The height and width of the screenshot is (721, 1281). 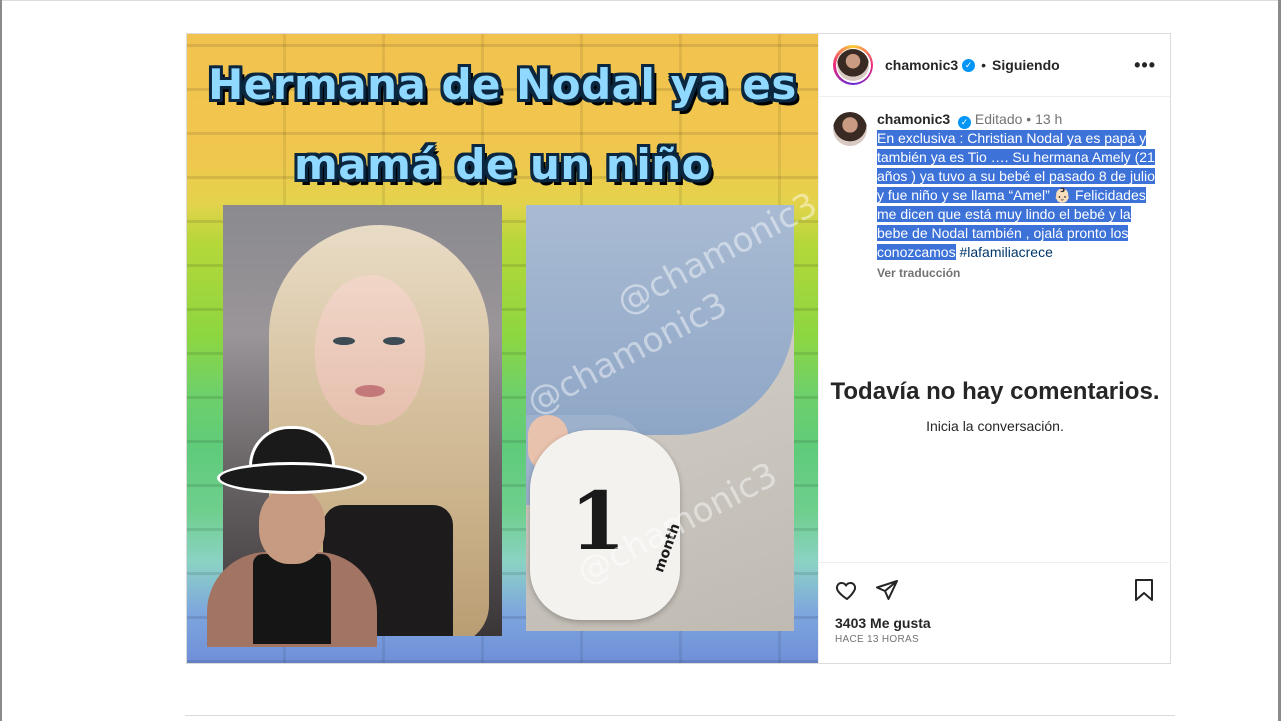 What do you see at coordinates (850, 129) in the screenshot?
I see `caption-avatar` at bounding box center [850, 129].